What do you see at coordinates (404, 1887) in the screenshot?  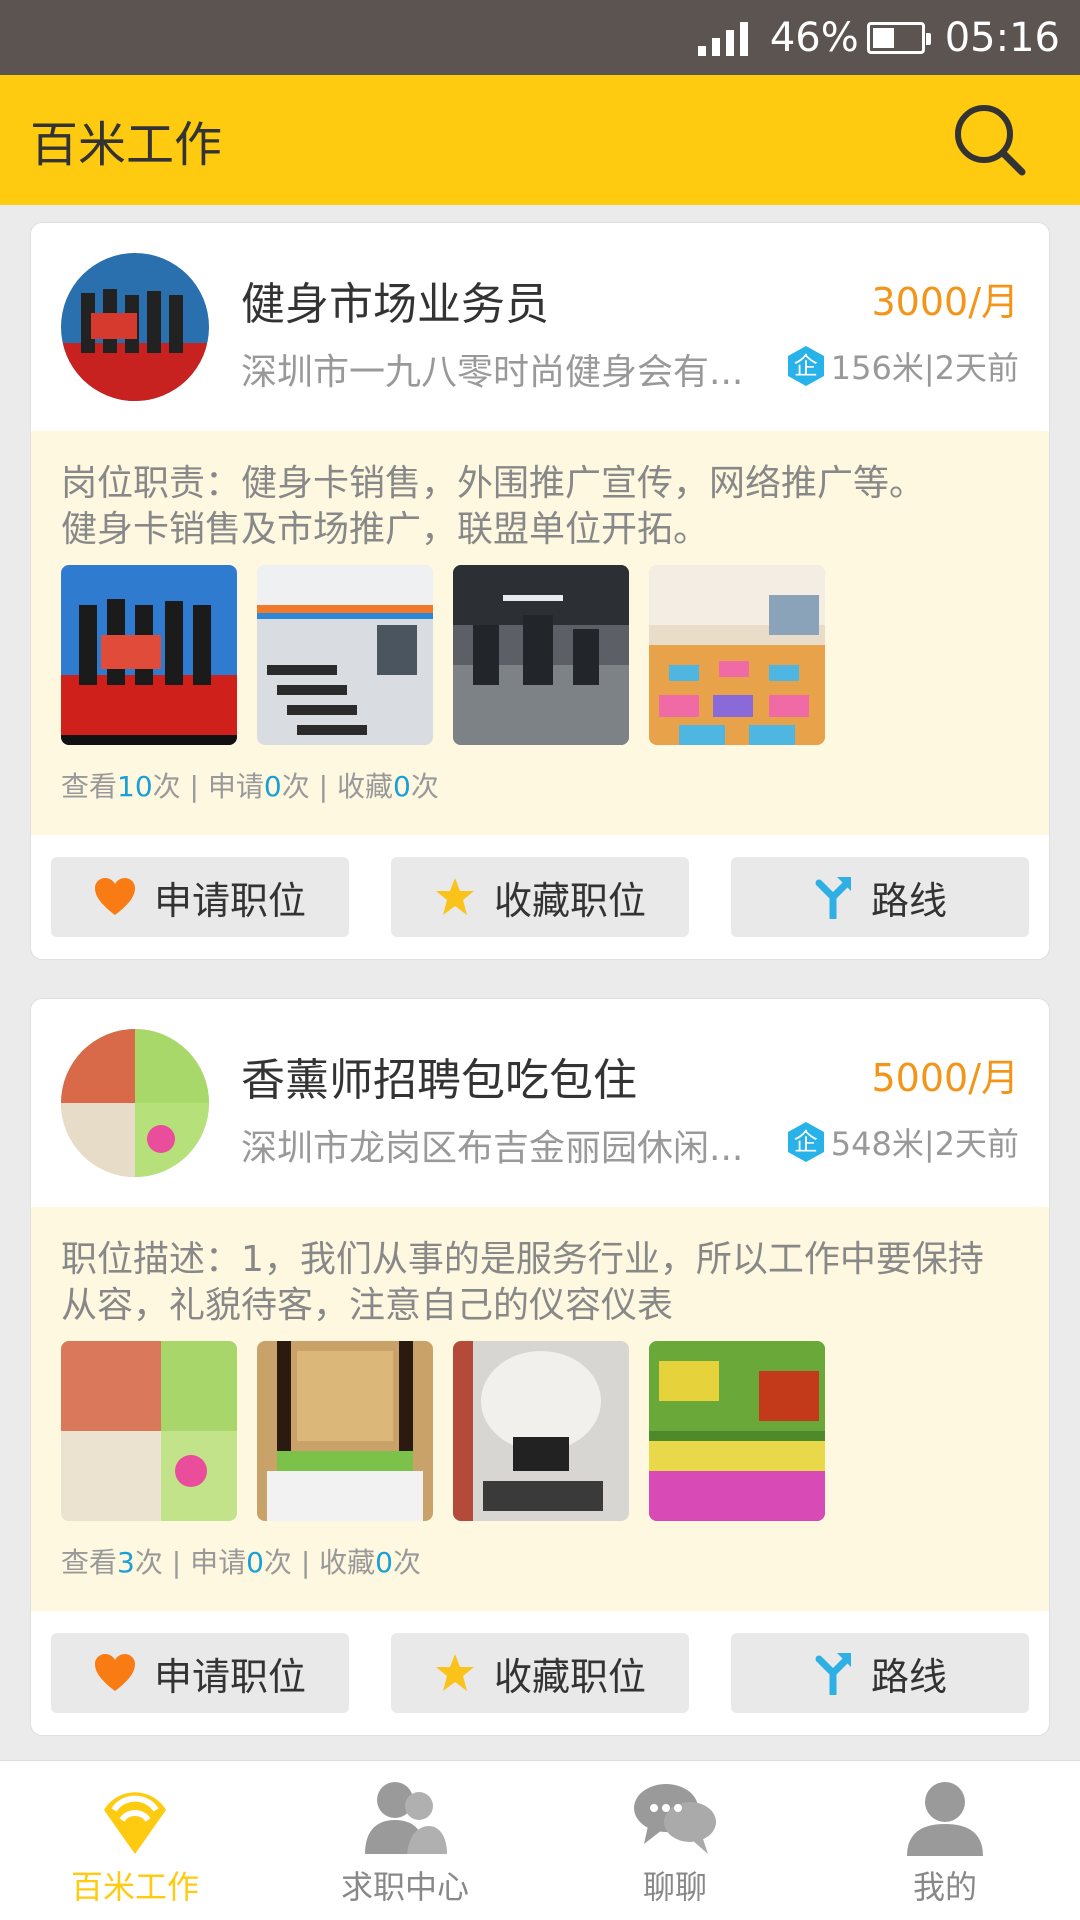 I see `nav-label: 求职中心` at bounding box center [404, 1887].